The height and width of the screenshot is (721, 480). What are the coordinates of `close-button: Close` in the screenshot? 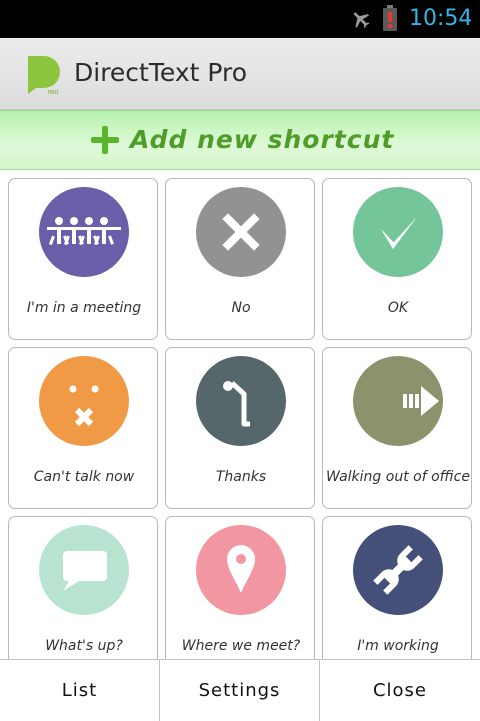 It's located at (400, 690).